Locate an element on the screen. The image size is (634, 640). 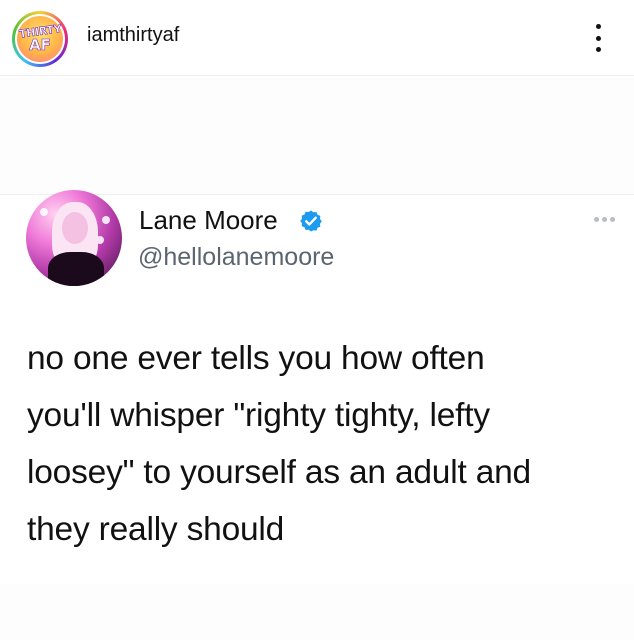
tweet-author-avatar is located at coordinates (74, 238).